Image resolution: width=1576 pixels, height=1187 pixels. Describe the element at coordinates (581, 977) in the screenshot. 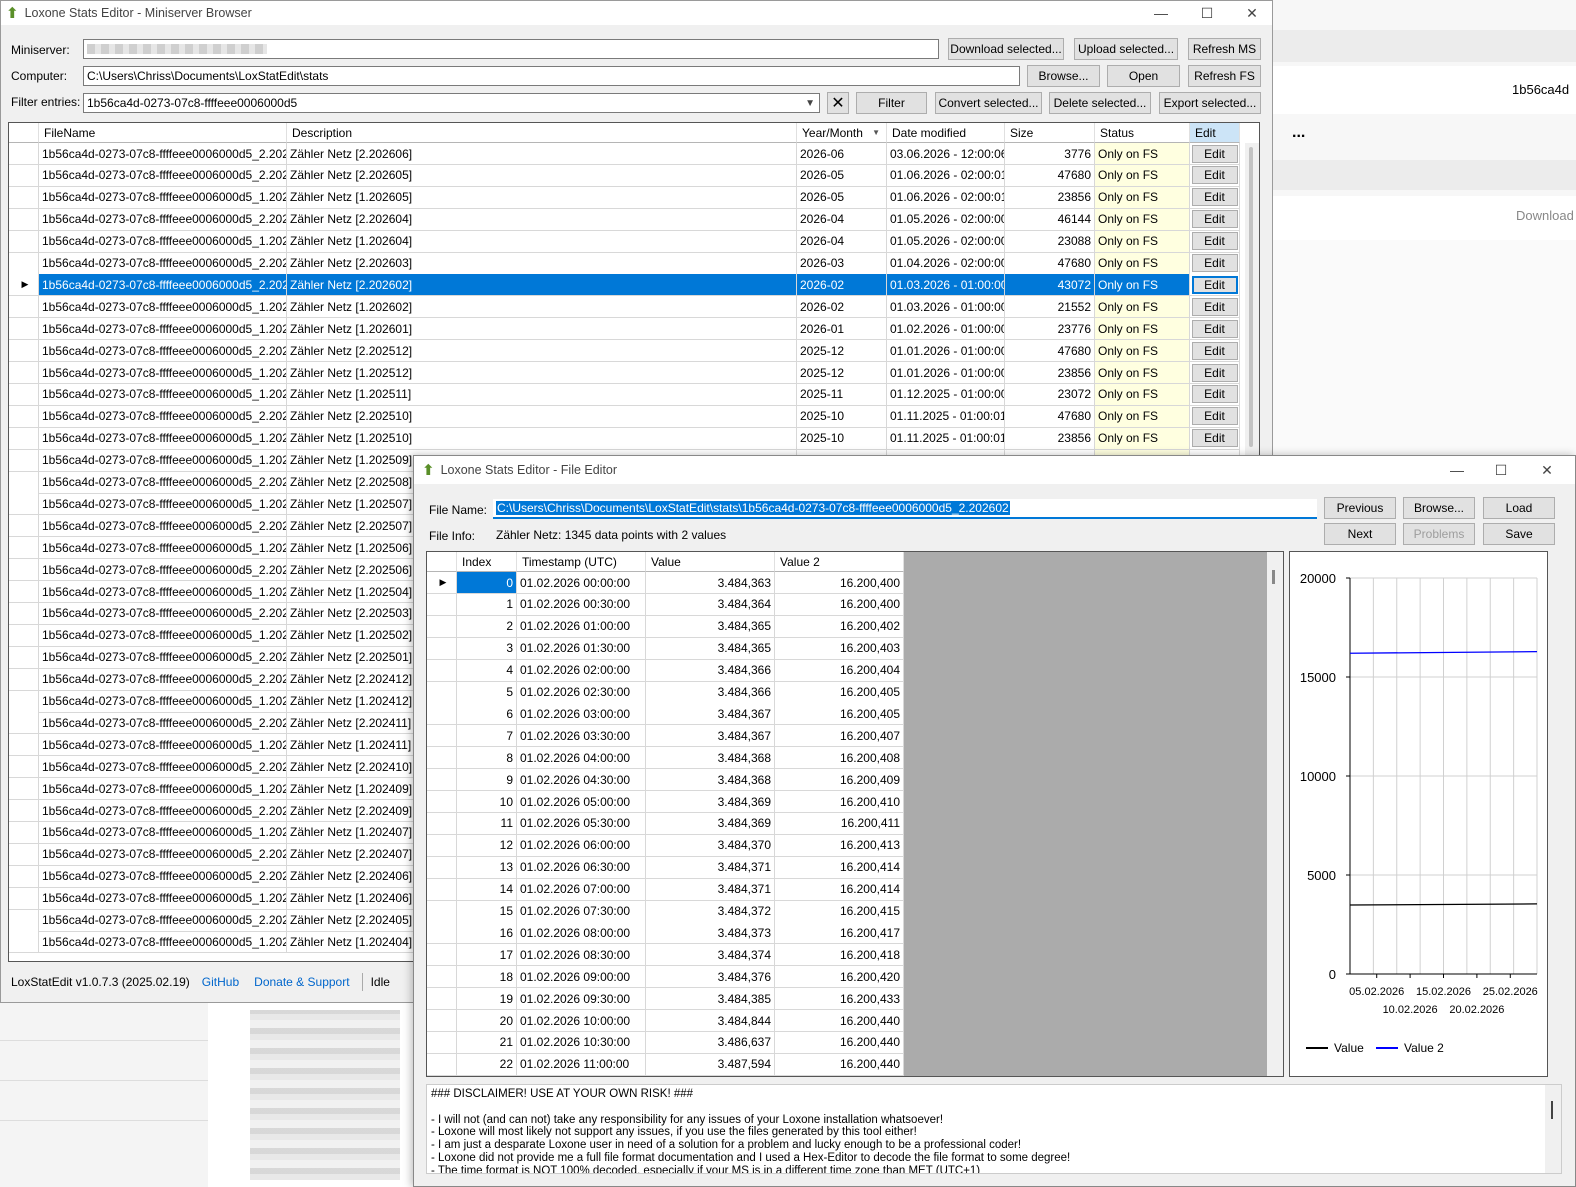

I see `cell: 01.02.2026 09:00:00` at that location.